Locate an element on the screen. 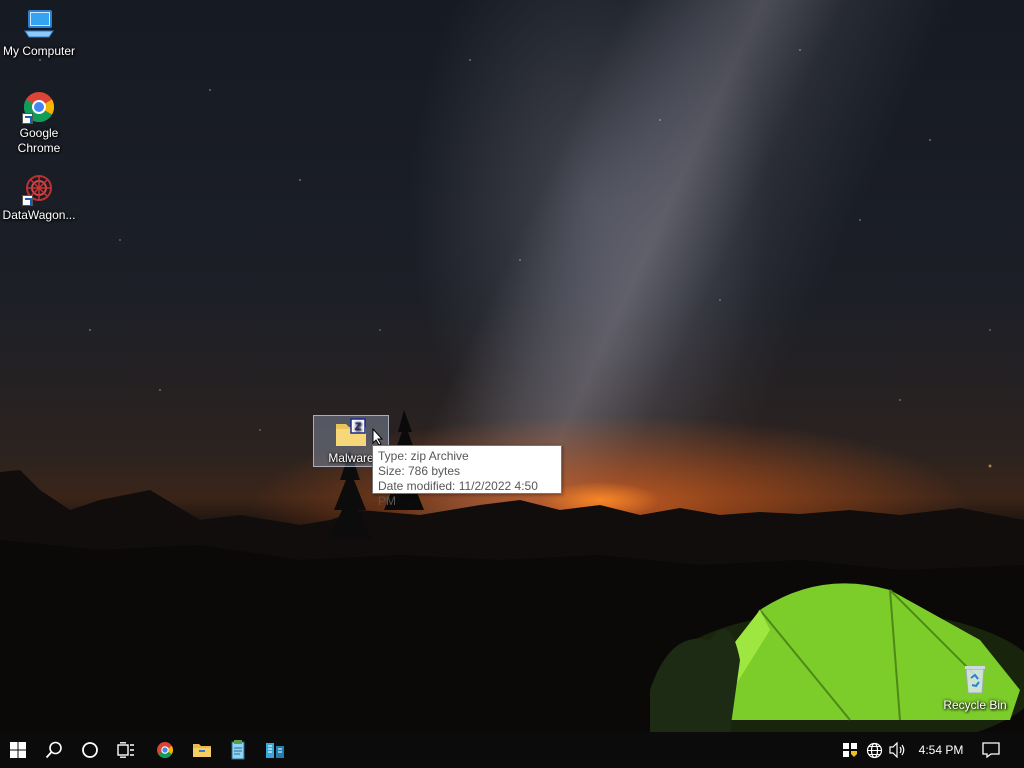 The width and height of the screenshot is (1024, 768). taskbar-chrome is located at coordinates (165, 750).